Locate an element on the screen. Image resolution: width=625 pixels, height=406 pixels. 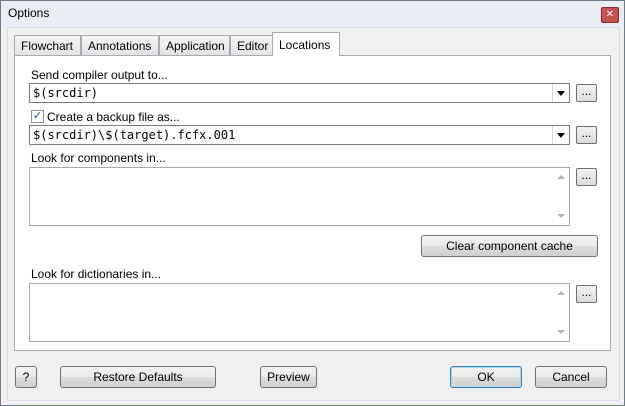
check-icon: ✓ is located at coordinates (37, 116).